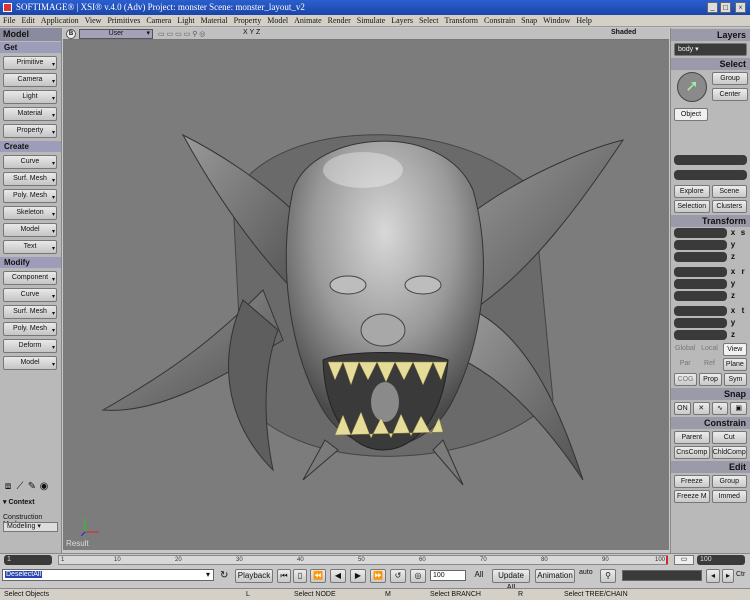  What do you see at coordinates (30, 329) in the screenshot?
I see `modify-poly-mesh-button: Poly. Mesh` at bounding box center [30, 329].